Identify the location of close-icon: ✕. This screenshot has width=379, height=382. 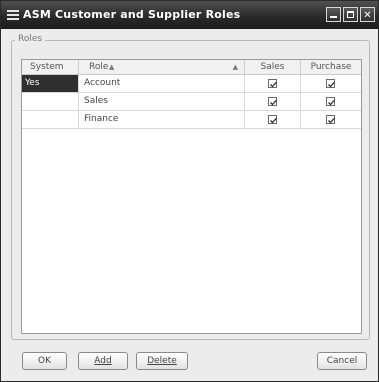
(367, 15).